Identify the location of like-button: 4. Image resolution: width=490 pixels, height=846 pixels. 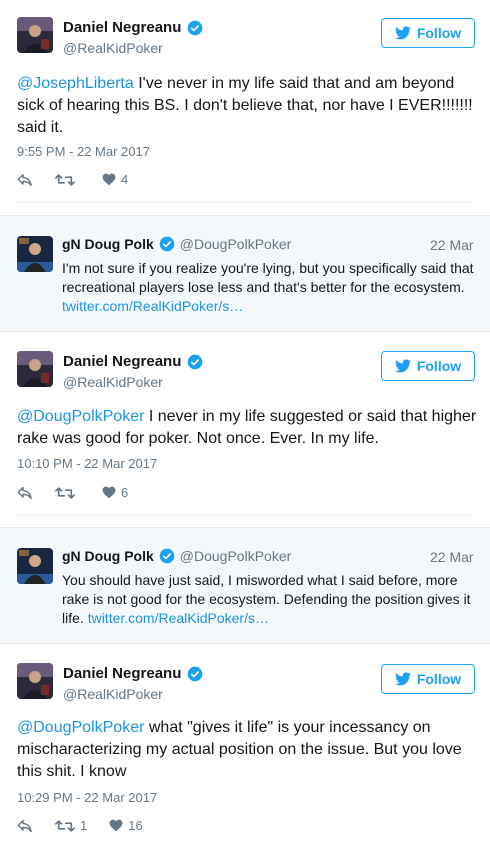
(115, 179).